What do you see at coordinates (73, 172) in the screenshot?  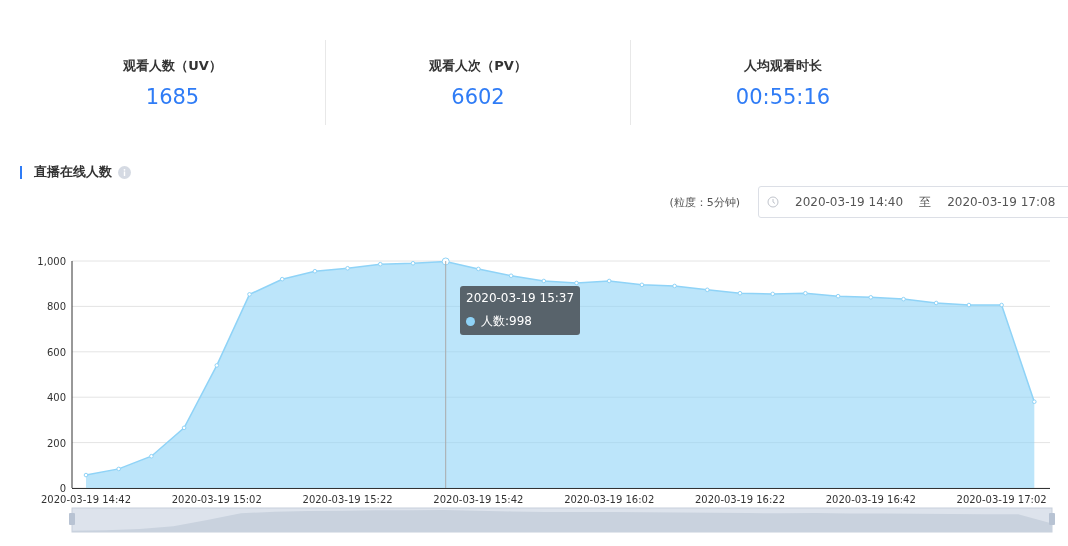 I see `section-title: 直播在线人数` at bounding box center [73, 172].